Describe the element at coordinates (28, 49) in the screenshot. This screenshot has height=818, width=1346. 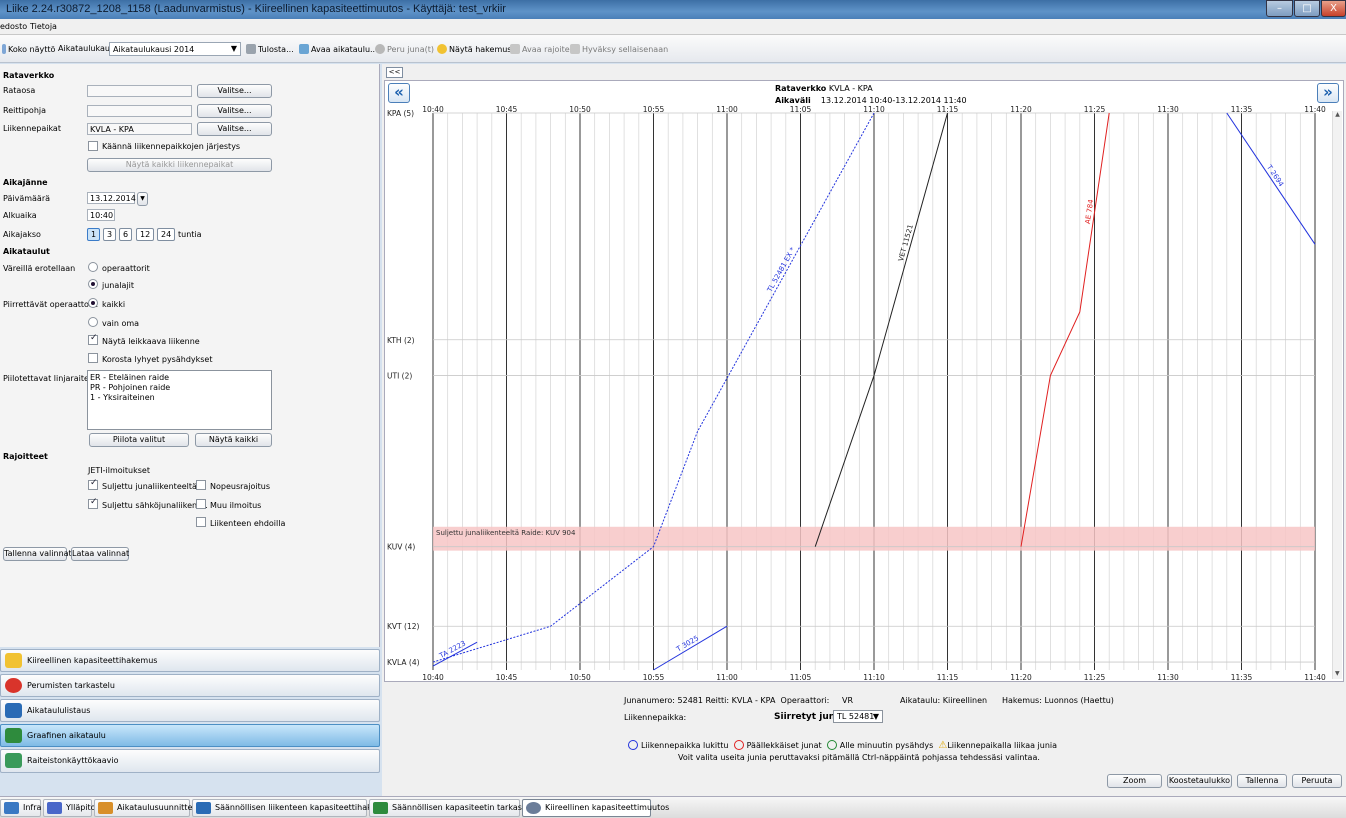
I see `fullscreen-button: Koko näyttö` at that location.